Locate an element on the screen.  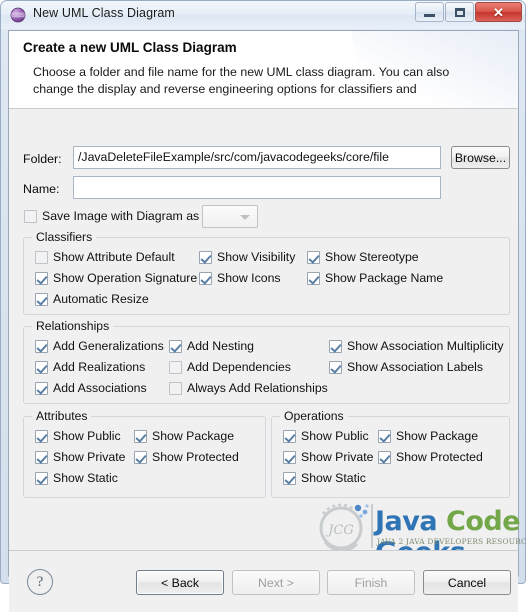
logo-word-java: Java is located at coordinates (406, 521).